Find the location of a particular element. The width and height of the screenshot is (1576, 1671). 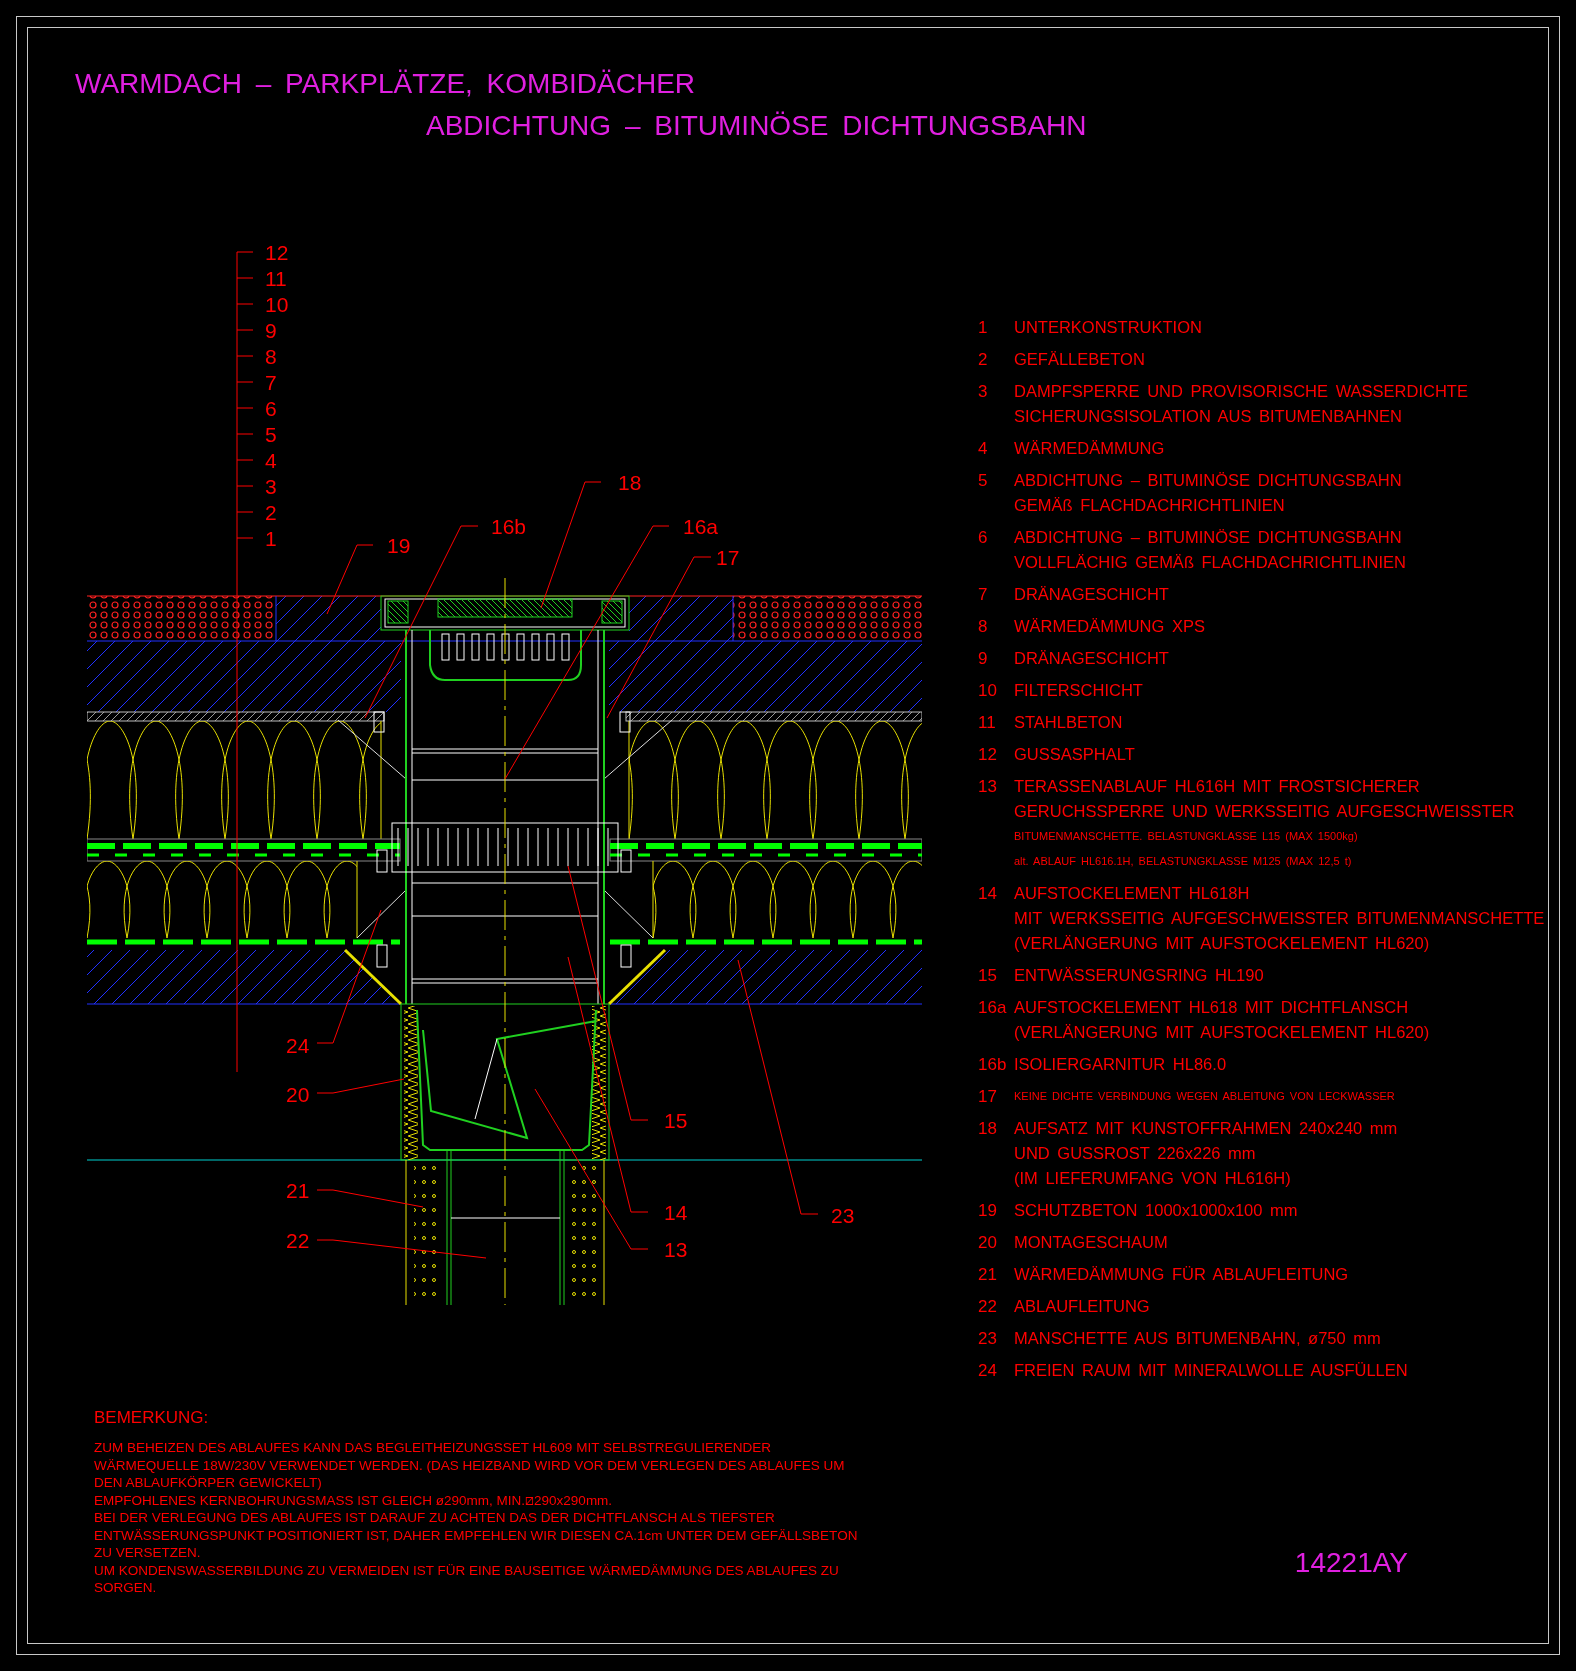

scale-label: 5 is located at coordinates (271, 434).